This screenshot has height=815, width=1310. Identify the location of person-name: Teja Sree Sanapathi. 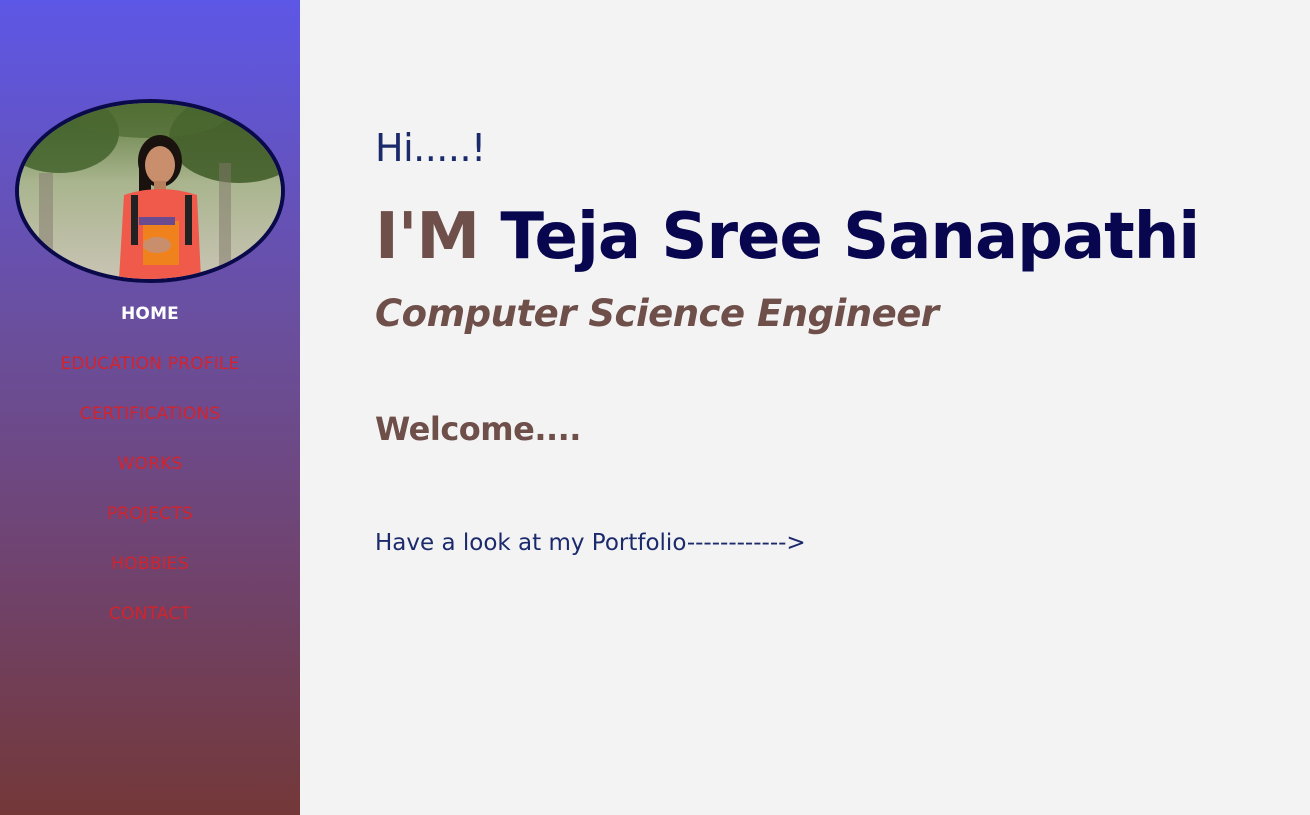
(850, 237).